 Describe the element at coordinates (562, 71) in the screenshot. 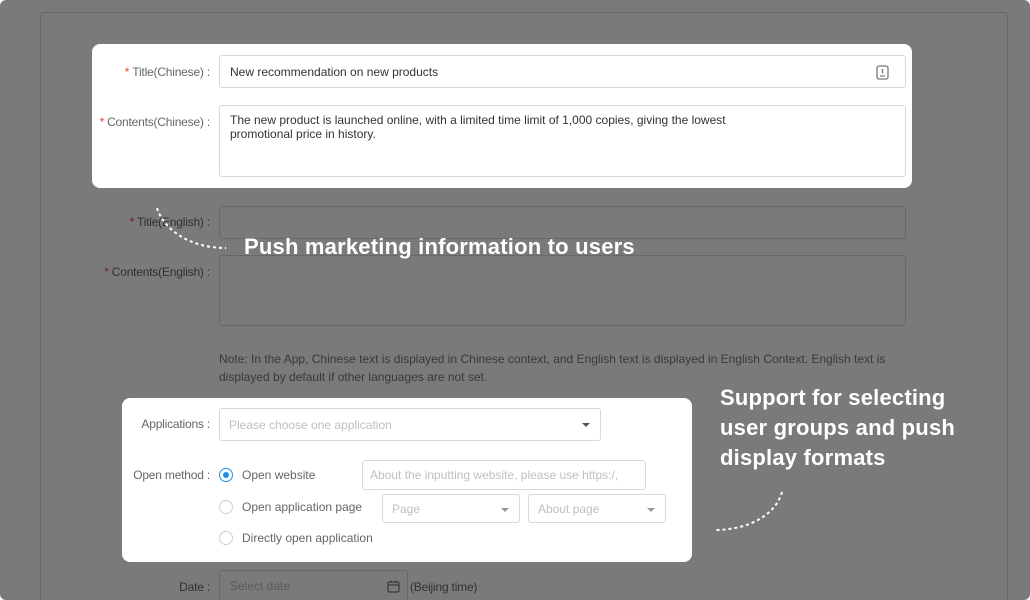

I see `title-cn-input: New recommendation on new products` at that location.